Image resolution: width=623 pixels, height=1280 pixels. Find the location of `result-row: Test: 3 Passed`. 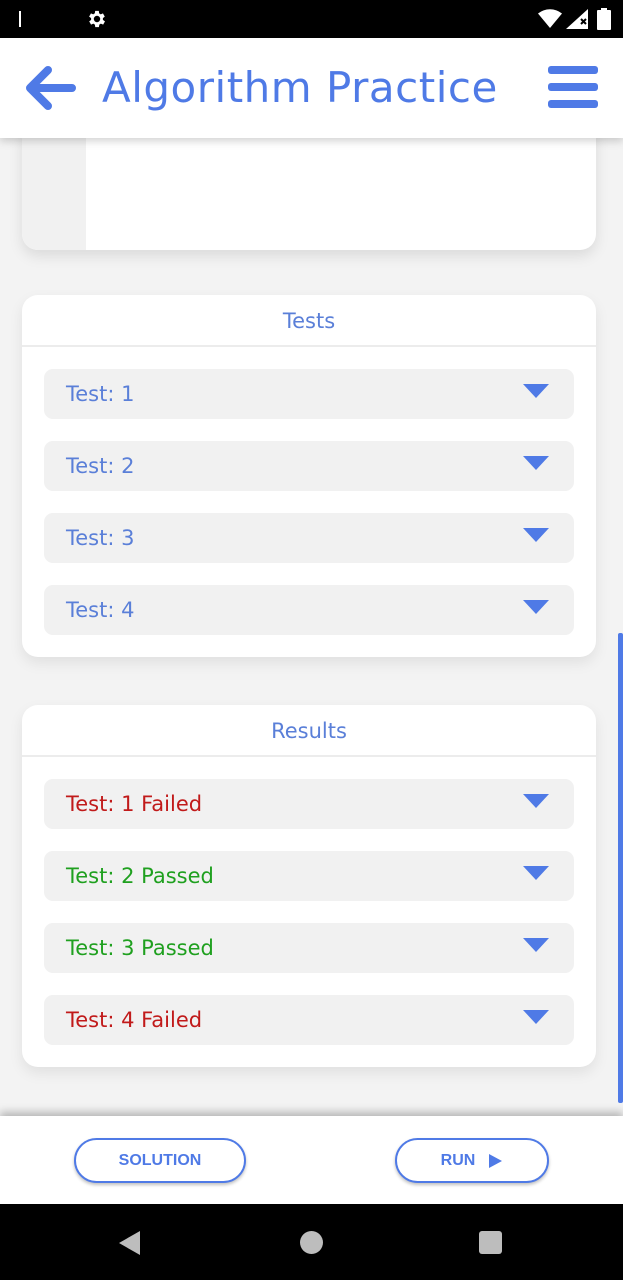

result-row: Test: 3 Passed is located at coordinates (309, 948).